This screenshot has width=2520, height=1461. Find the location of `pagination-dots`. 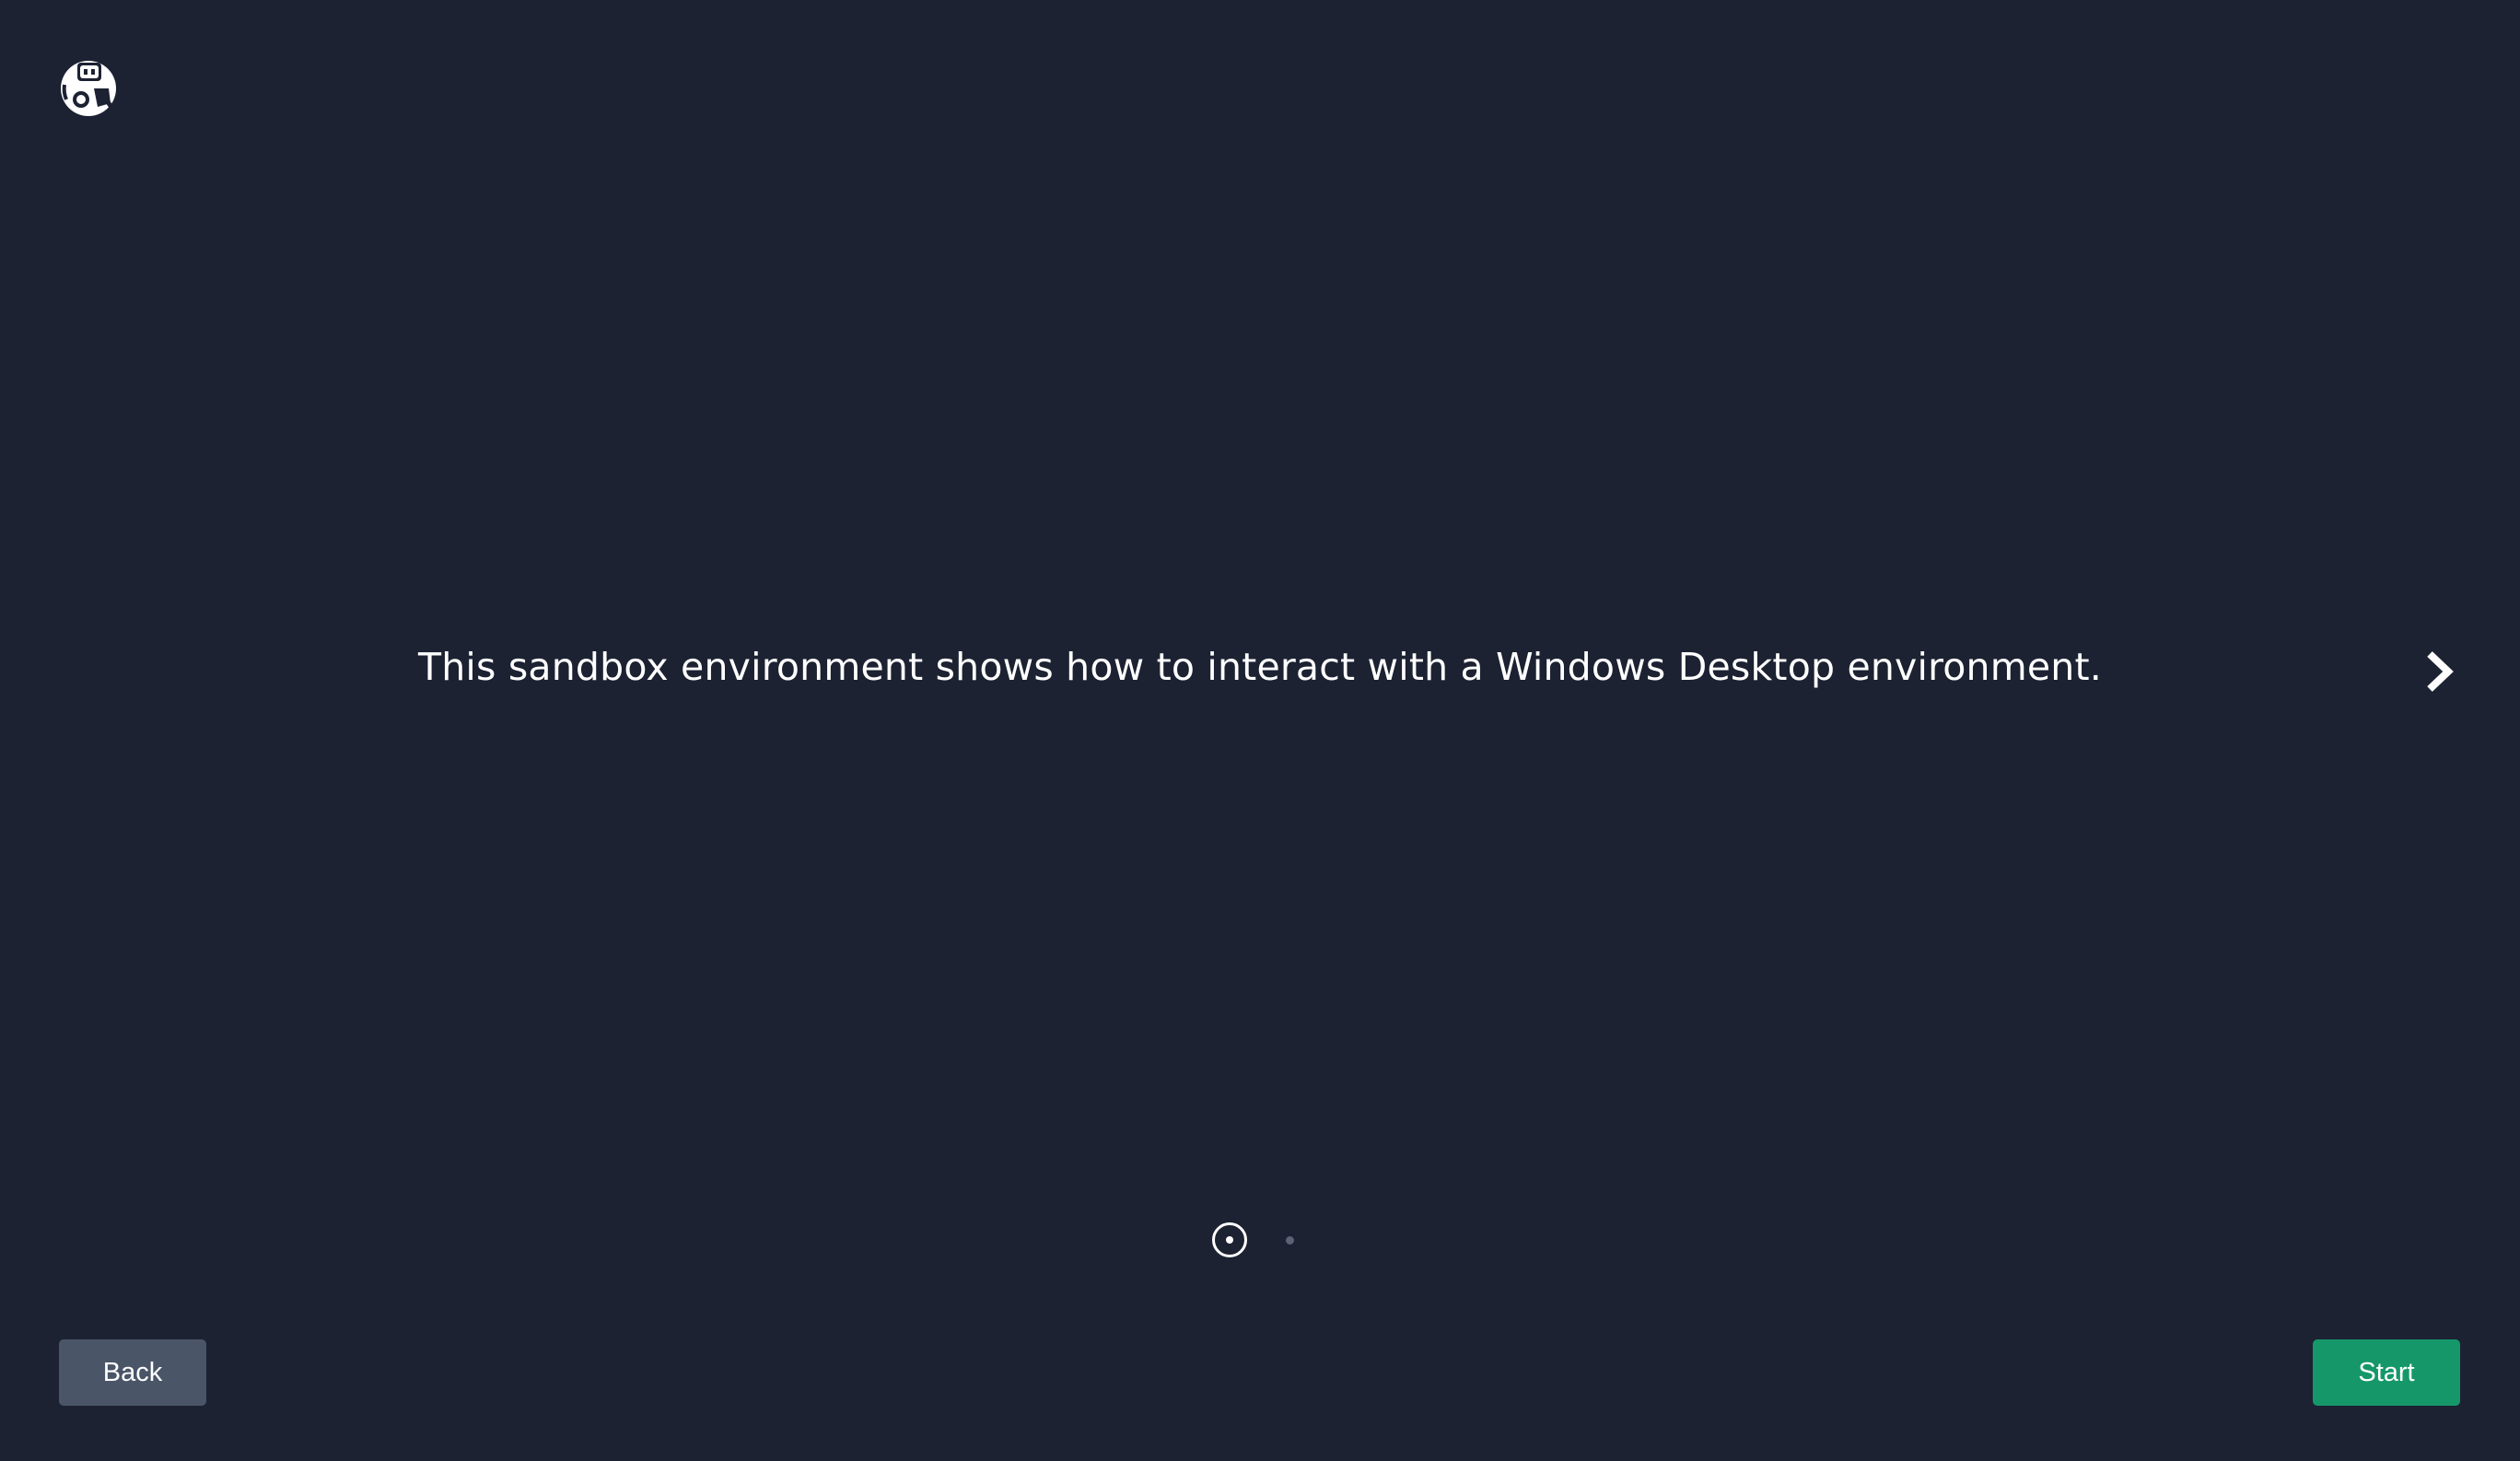

pagination-dots is located at coordinates (1253, 1239).